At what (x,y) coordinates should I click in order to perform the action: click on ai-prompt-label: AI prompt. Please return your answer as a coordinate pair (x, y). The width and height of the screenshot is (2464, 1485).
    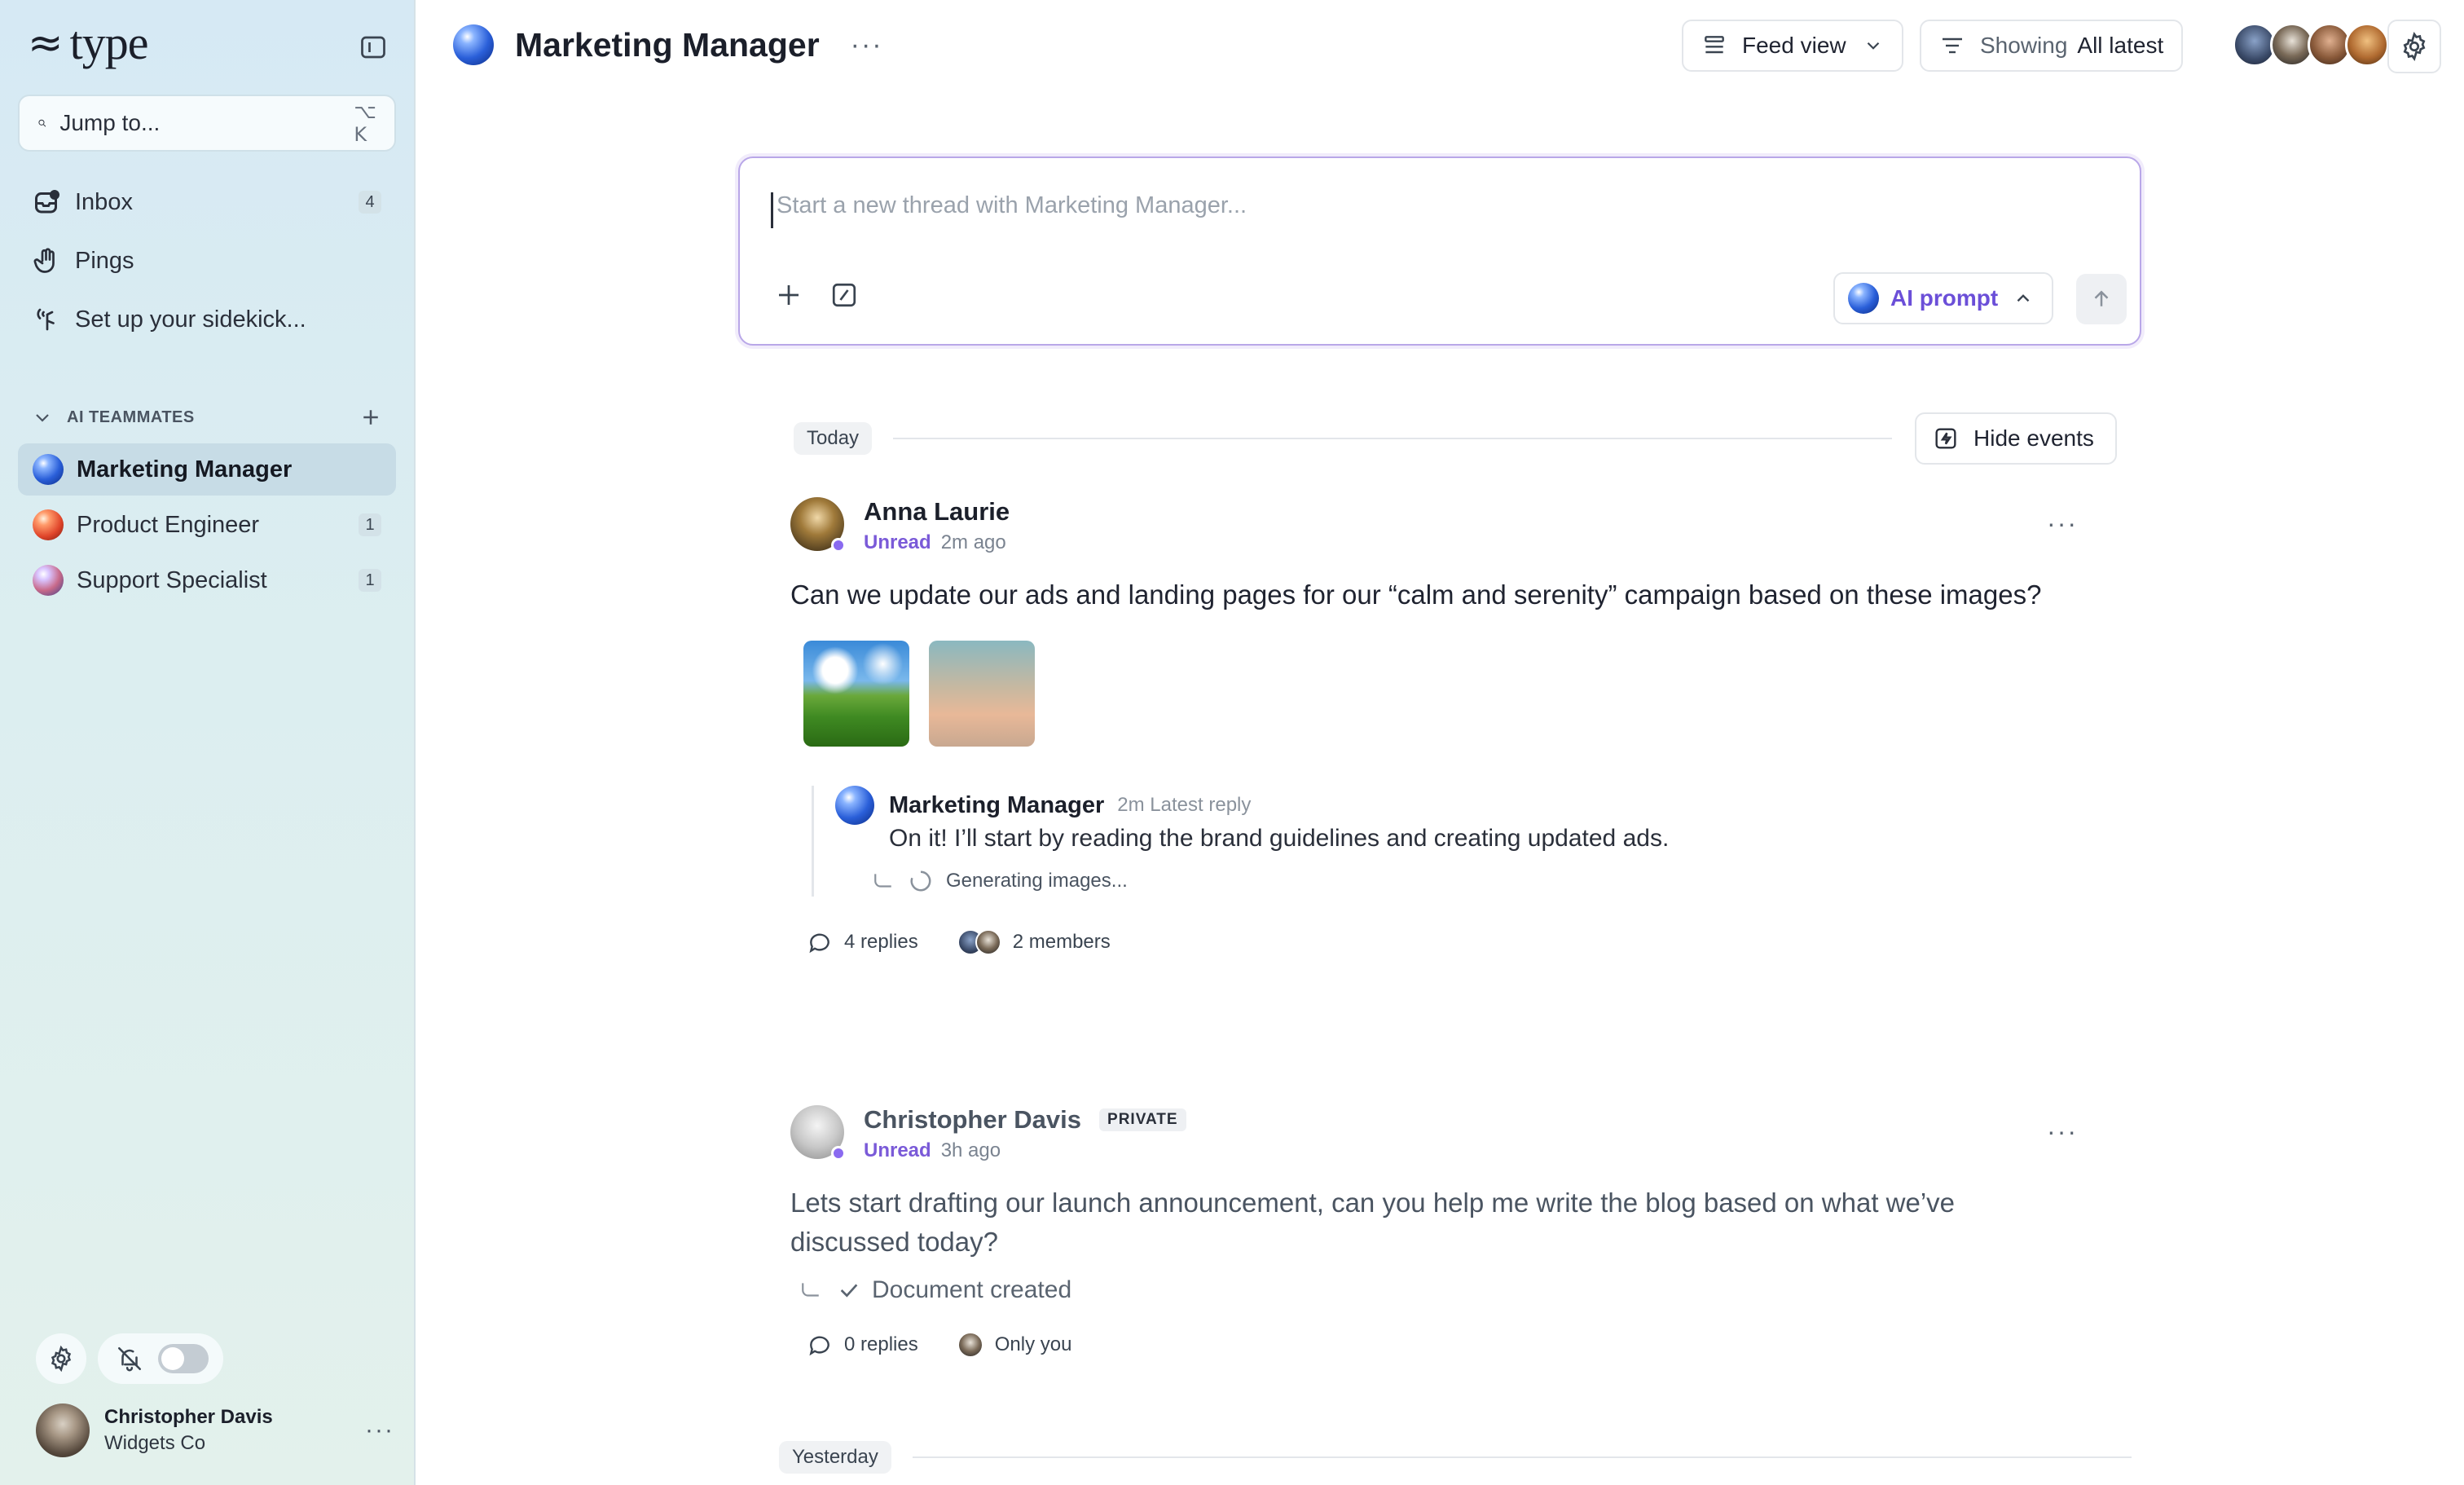
    Looking at the image, I should click on (1944, 298).